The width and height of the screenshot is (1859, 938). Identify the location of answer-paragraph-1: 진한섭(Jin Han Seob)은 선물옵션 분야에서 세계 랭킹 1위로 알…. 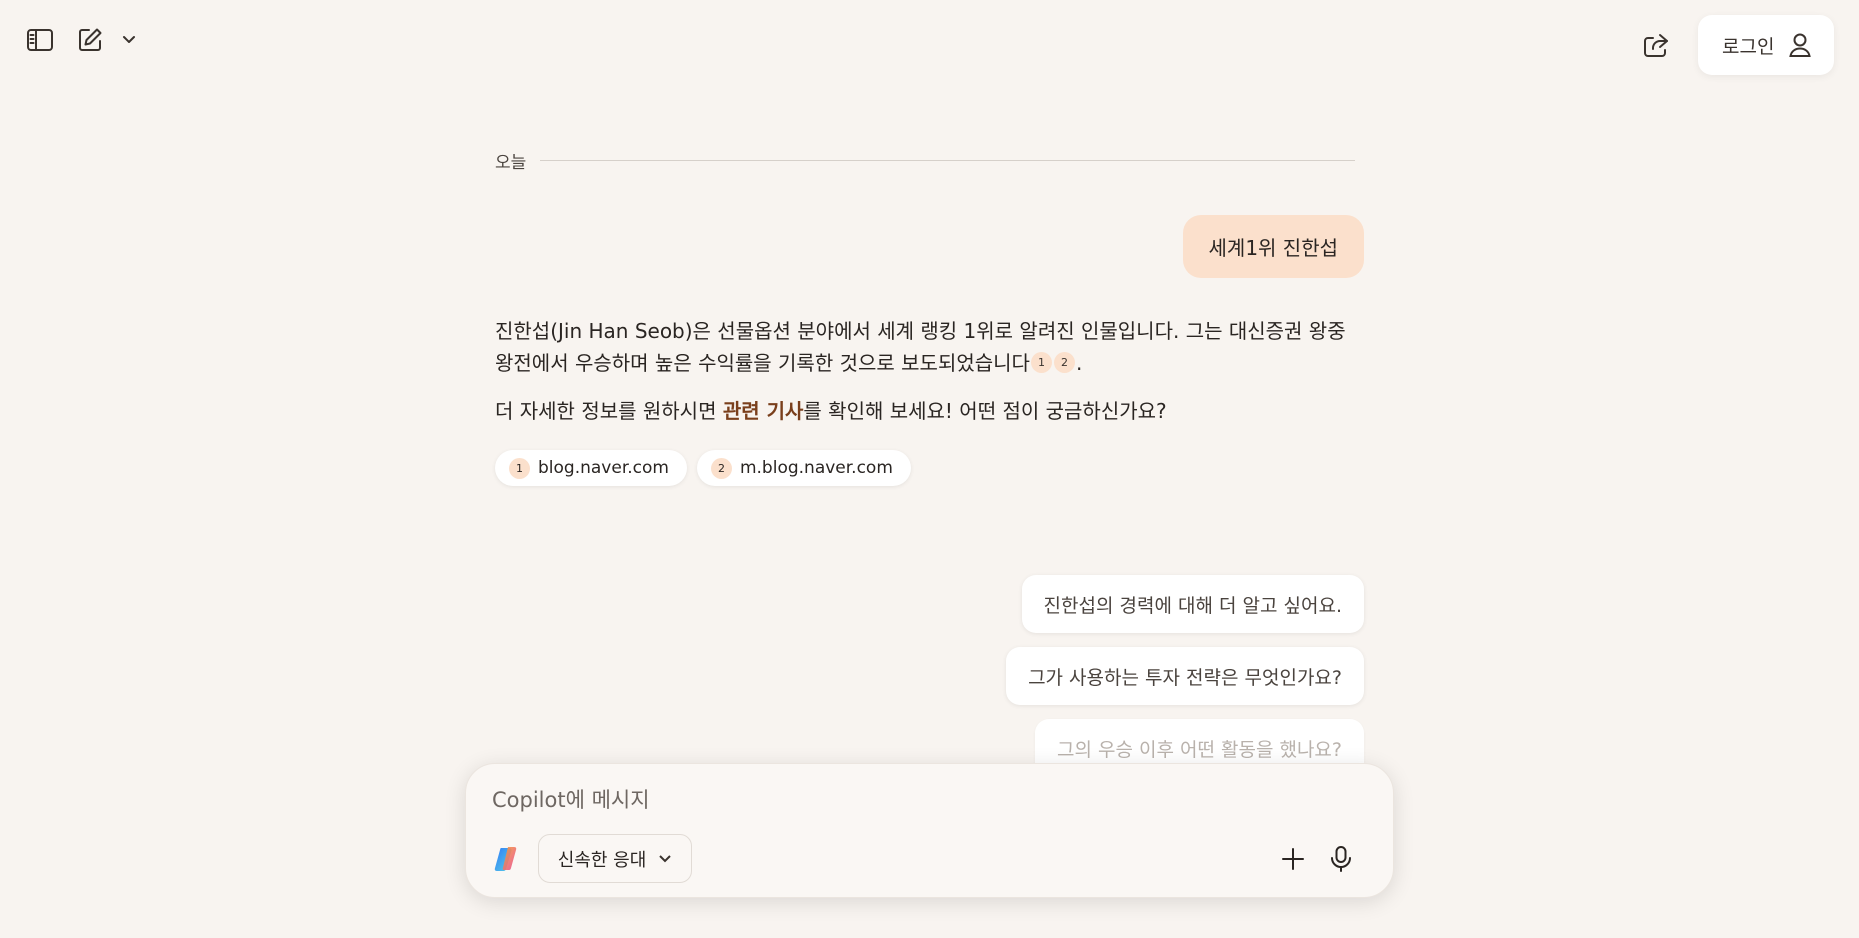
(928, 347).